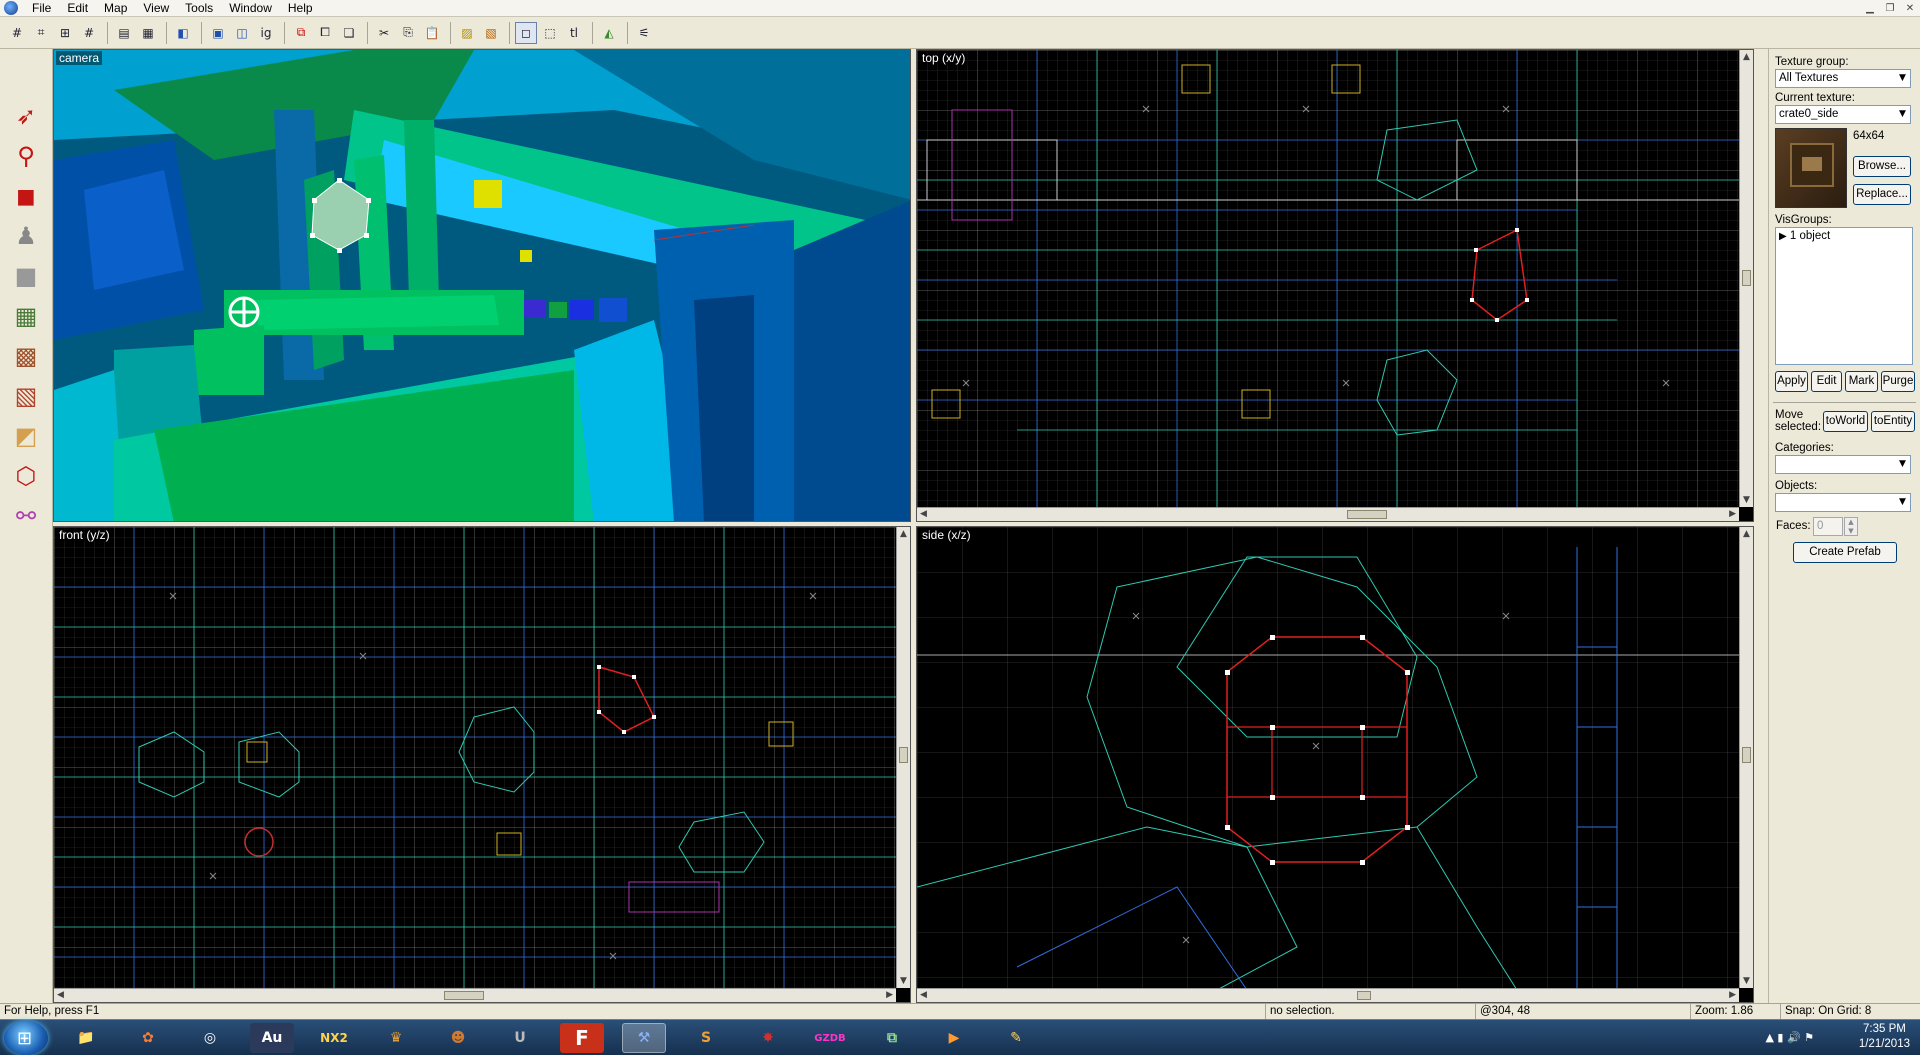  What do you see at coordinates (644, 1038) in the screenshot?
I see `taskbar-hammer-icon: ⚒` at bounding box center [644, 1038].